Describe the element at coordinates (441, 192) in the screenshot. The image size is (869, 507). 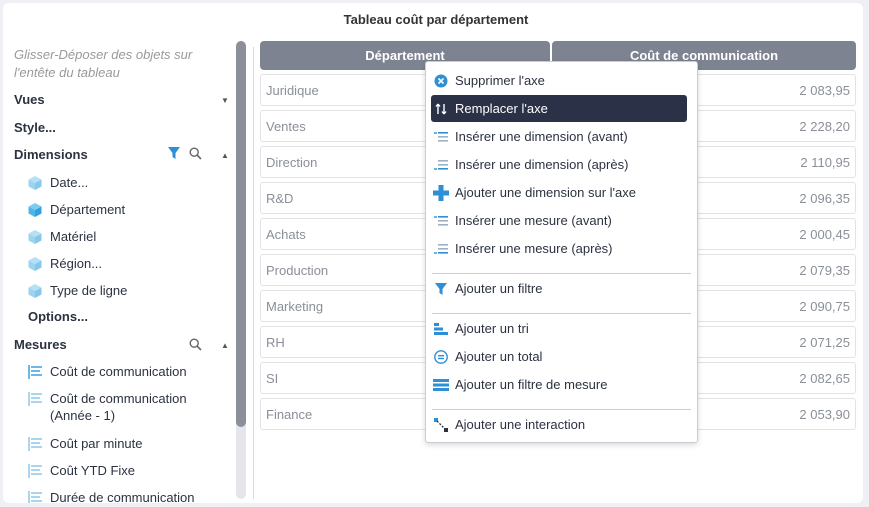
I see `plus-icon` at that location.